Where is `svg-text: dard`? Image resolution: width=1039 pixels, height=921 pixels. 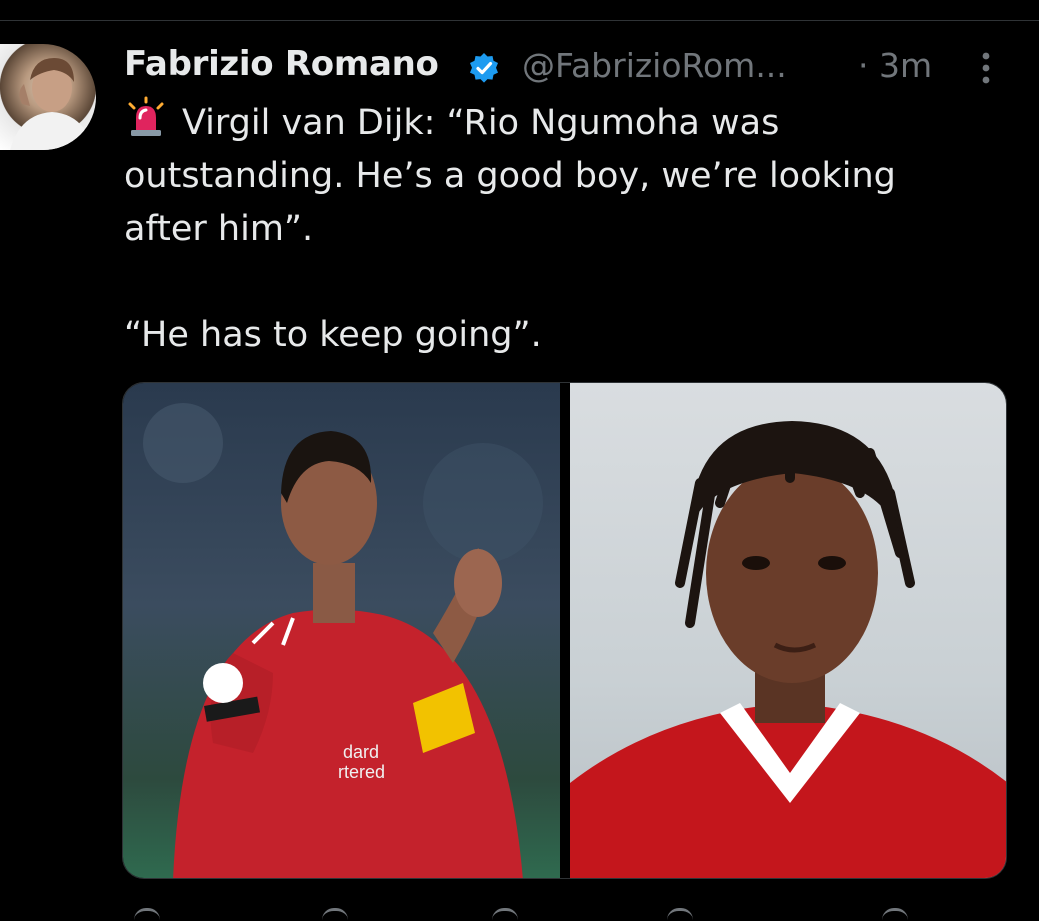 svg-text: dard is located at coordinates (361, 752).